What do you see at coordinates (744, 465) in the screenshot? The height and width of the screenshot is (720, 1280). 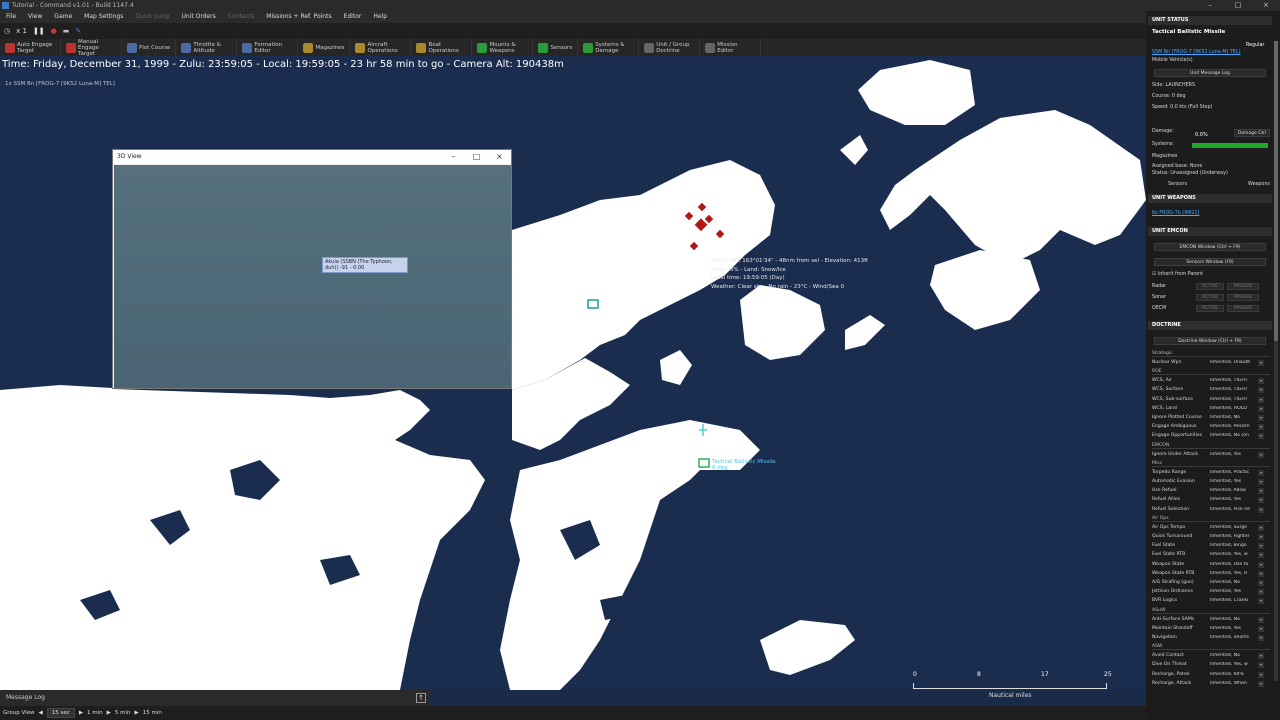 I see `map-unit-label: Tactical Ballistic Missile 0 deg` at bounding box center [744, 465].